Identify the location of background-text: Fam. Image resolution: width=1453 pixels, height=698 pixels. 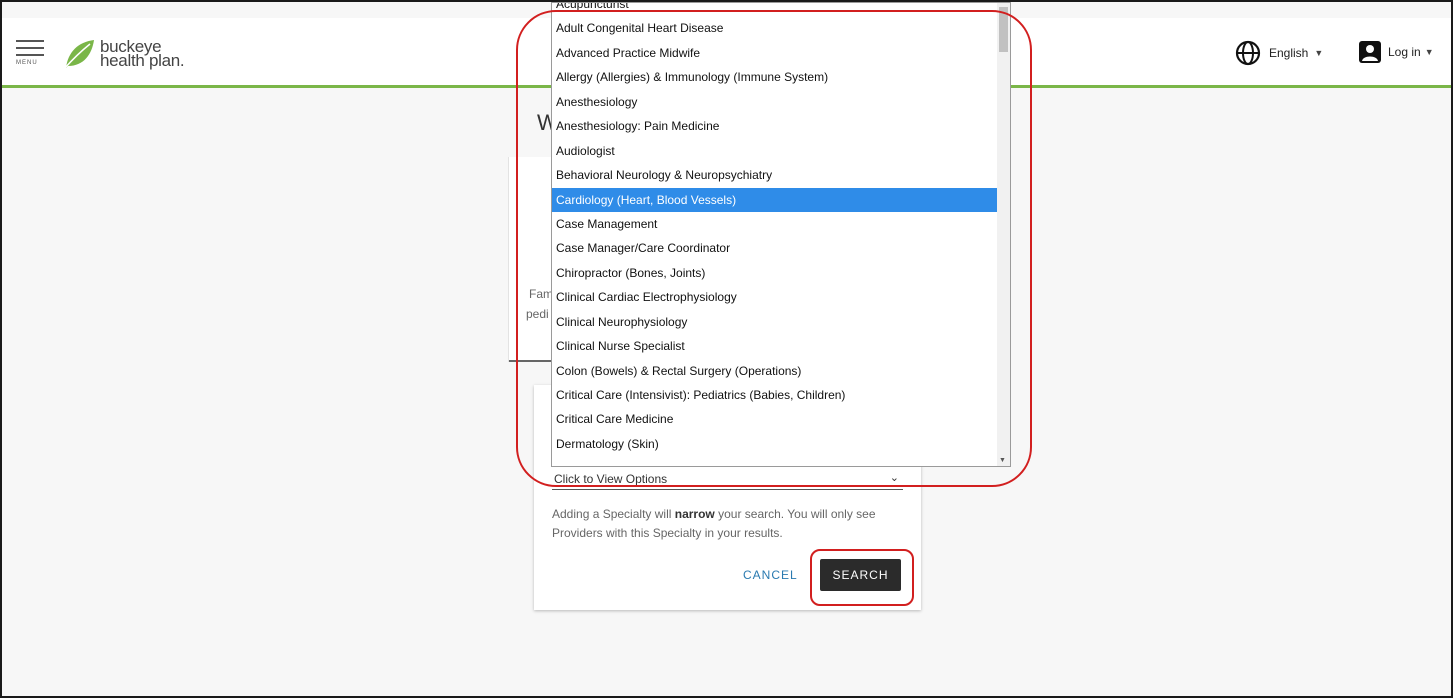
(541, 294).